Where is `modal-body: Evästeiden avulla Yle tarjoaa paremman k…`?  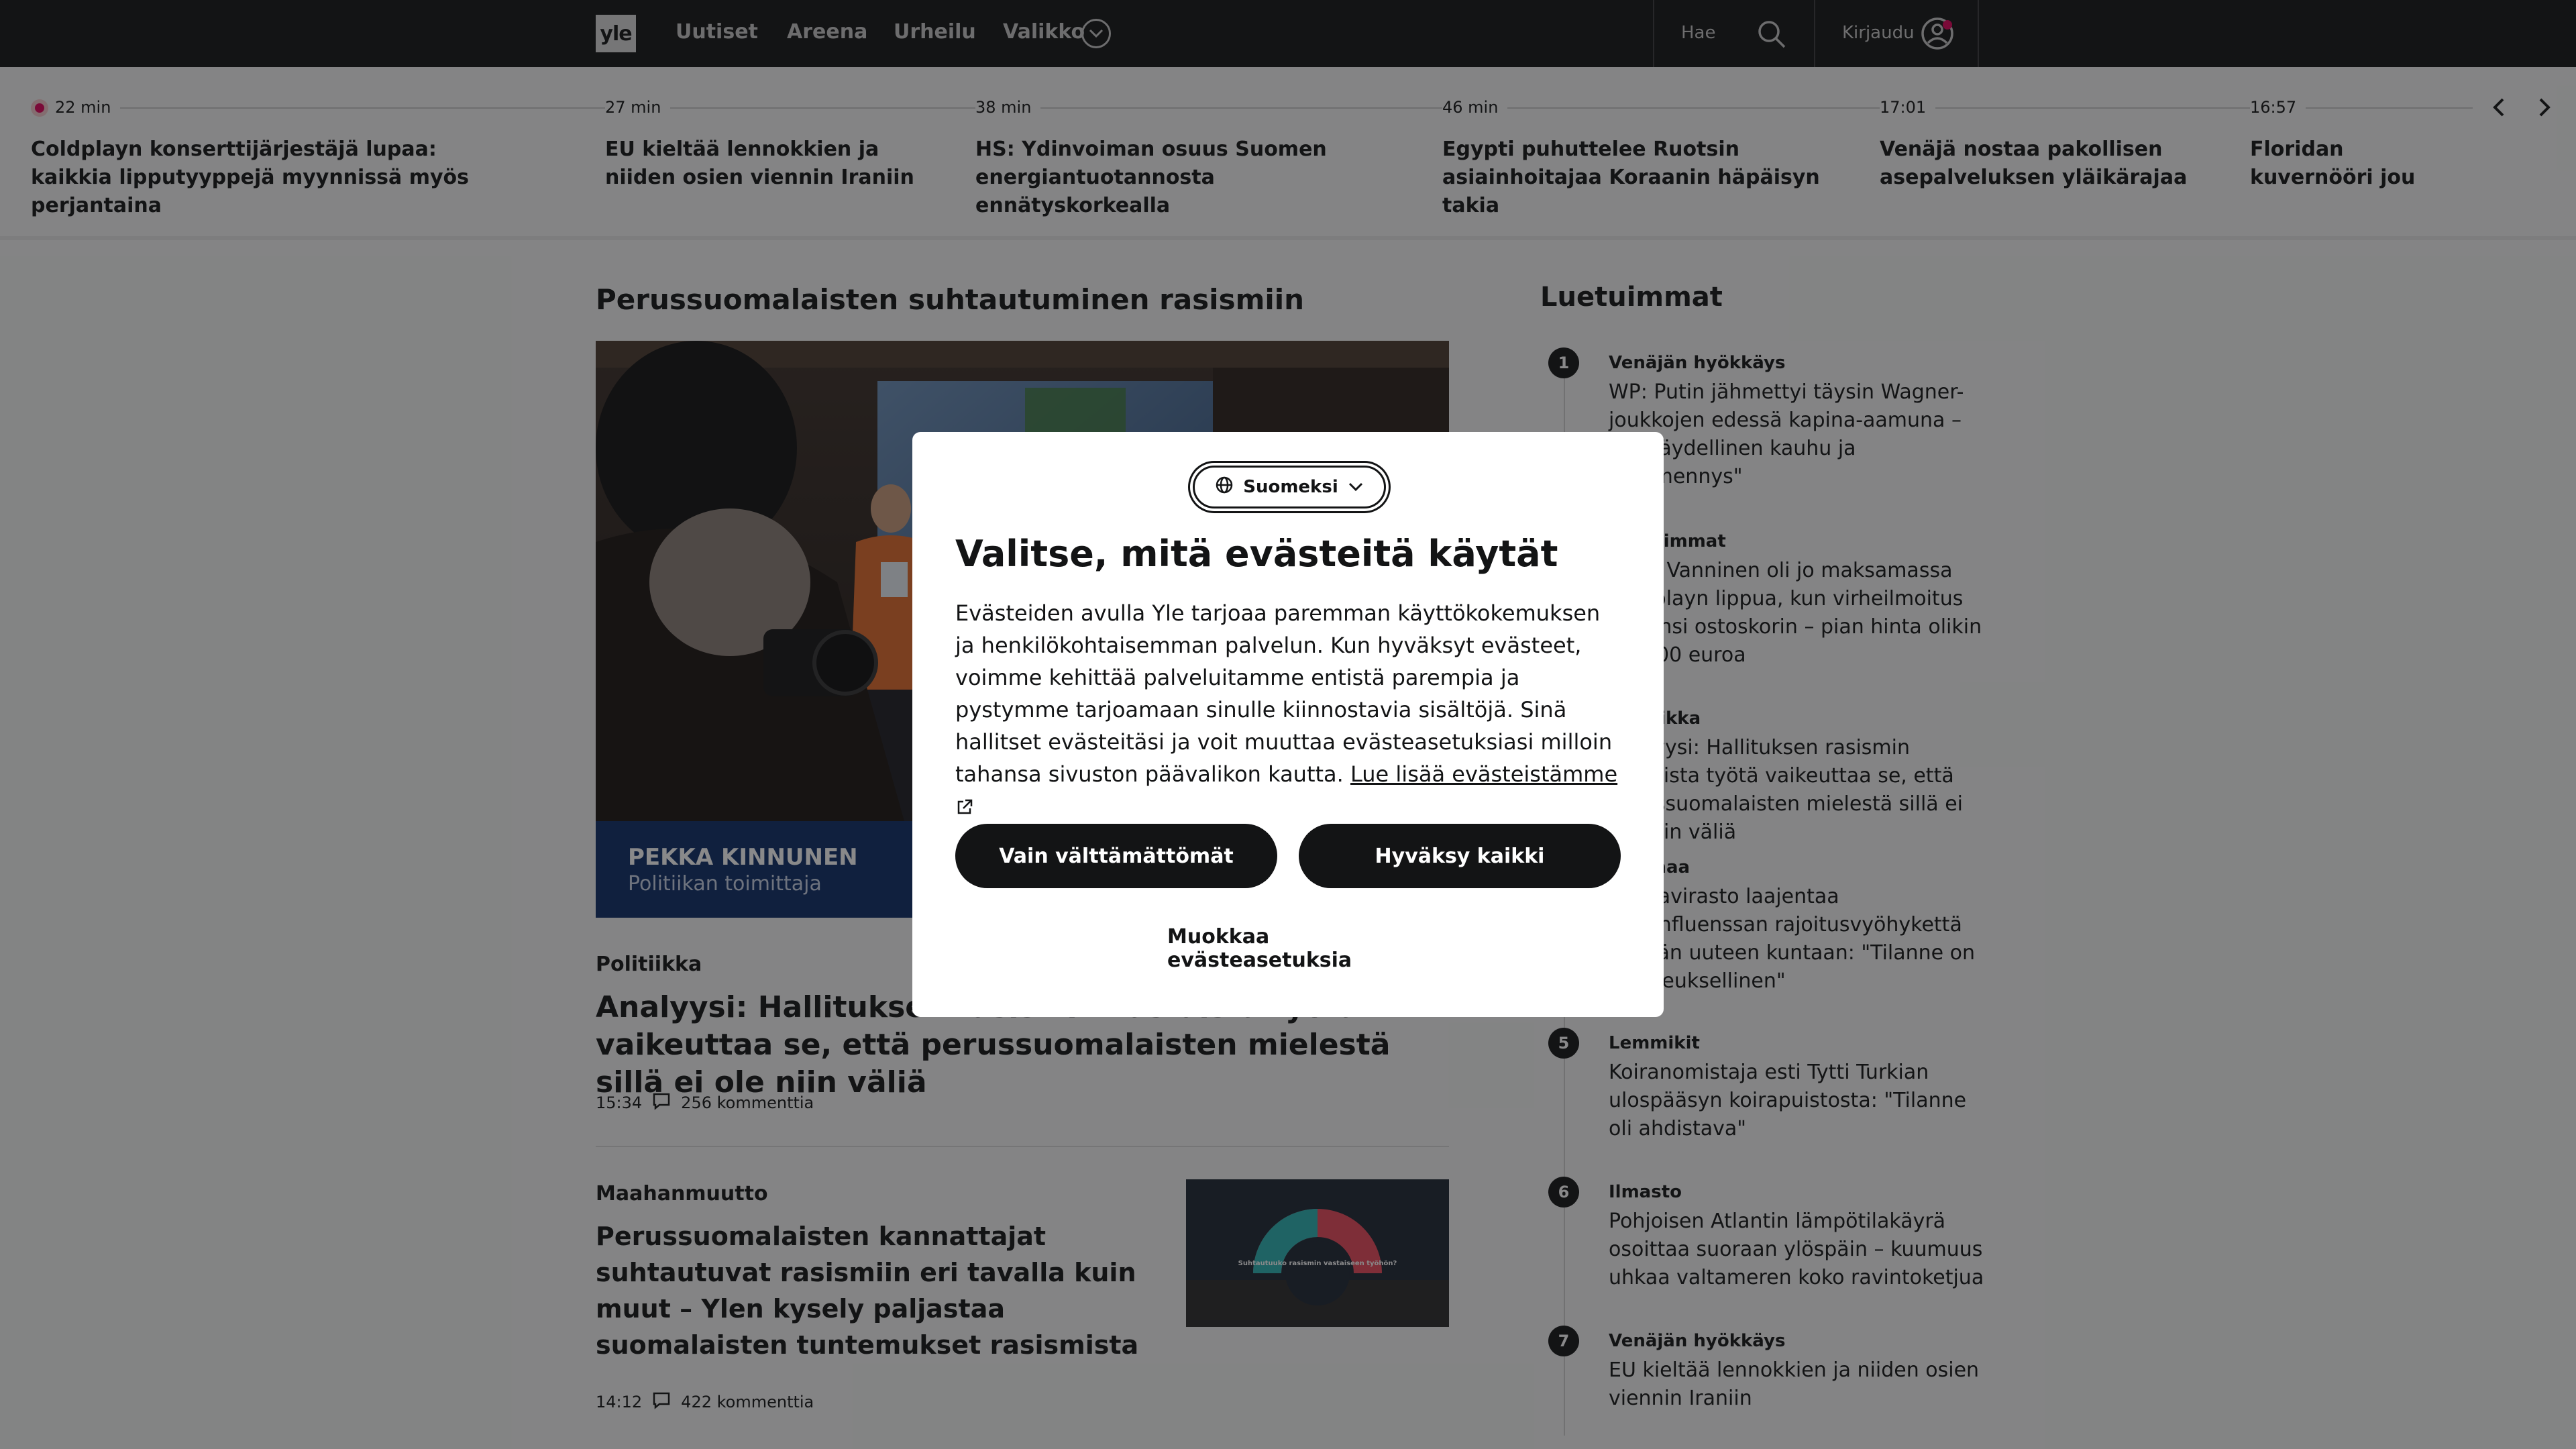 modal-body: Evästeiden avulla Yle tarjoaa paremman k… is located at coordinates (1289, 709).